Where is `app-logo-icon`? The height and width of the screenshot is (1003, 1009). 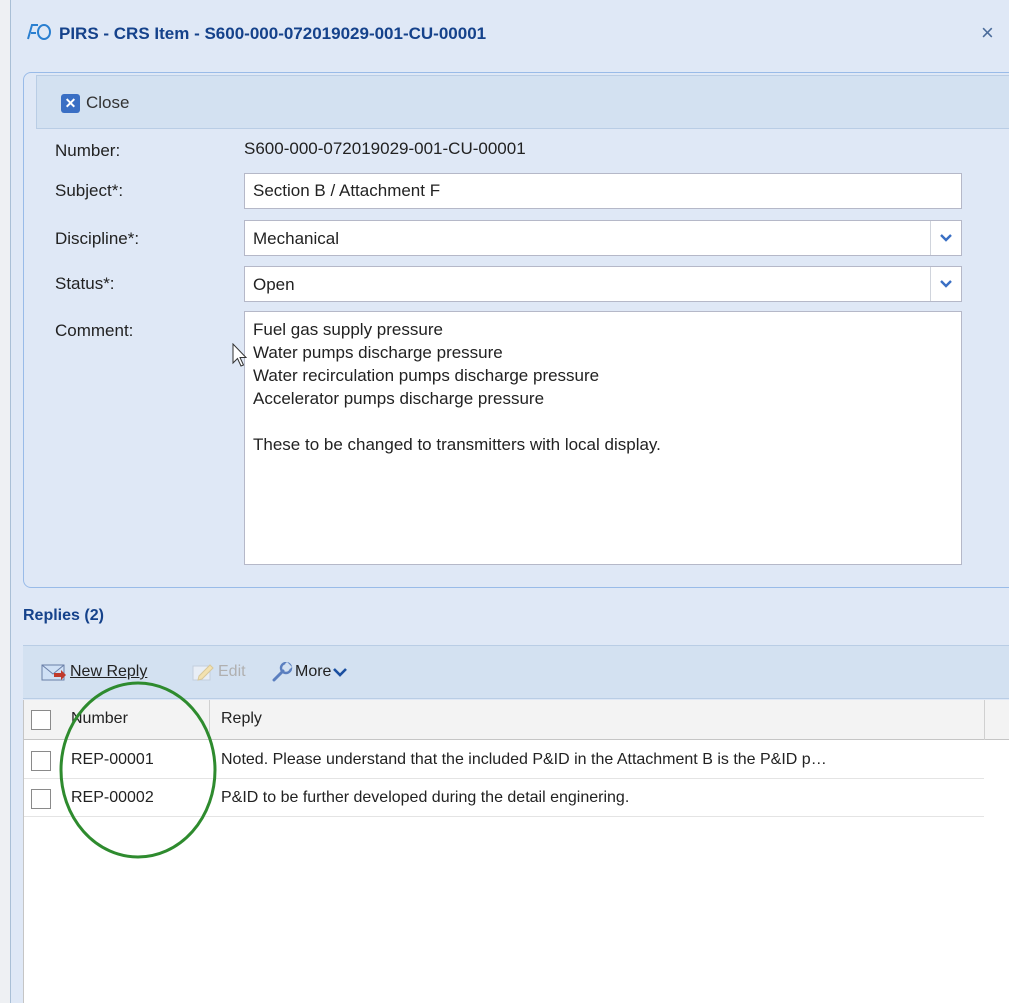
app-logo-icon is located at coordinates (39, 32).